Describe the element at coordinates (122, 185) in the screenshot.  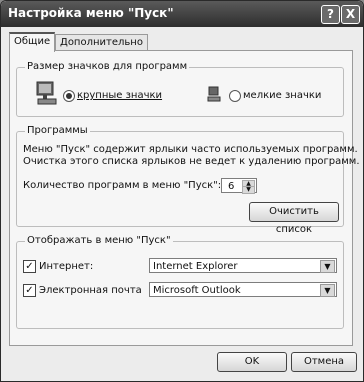
I see `program-count-label: Количество программ в меню "Пуск":` at that location.